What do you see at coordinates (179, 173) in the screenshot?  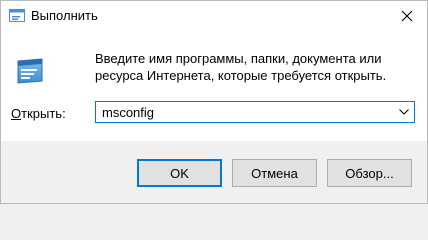 I see `ok-button: OK` at bounding box center [179, 173].